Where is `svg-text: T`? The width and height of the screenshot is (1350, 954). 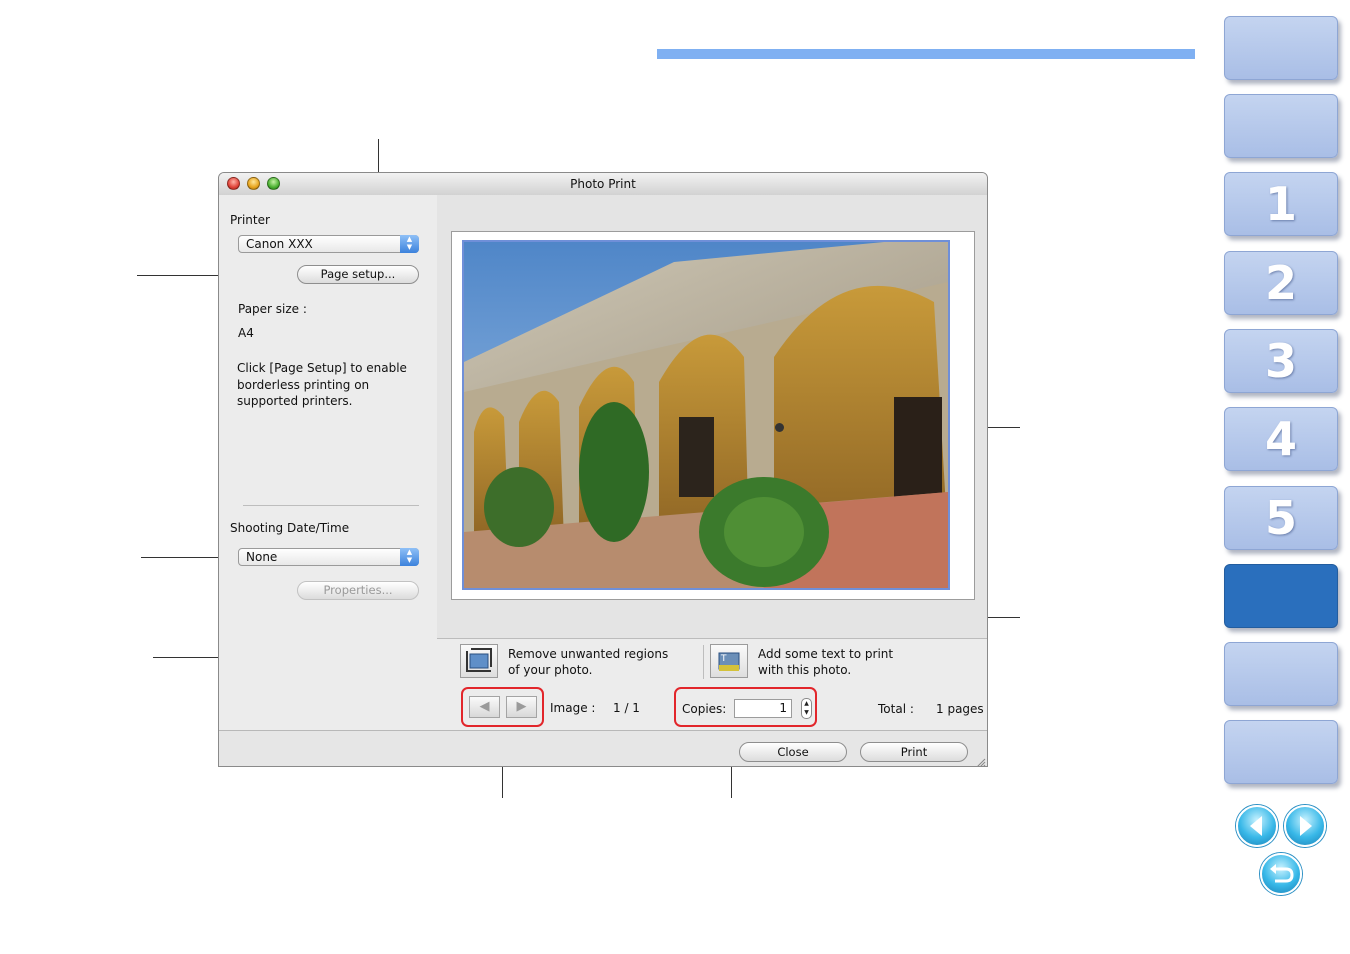
svg-text: T is located at coordinates (723, 659).